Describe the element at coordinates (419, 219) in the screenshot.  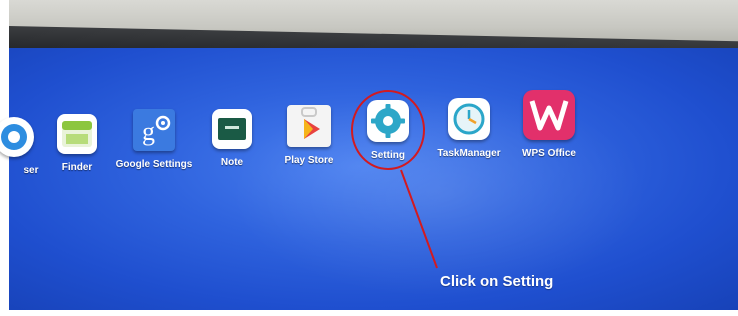
I see `pointer-line` at that location.